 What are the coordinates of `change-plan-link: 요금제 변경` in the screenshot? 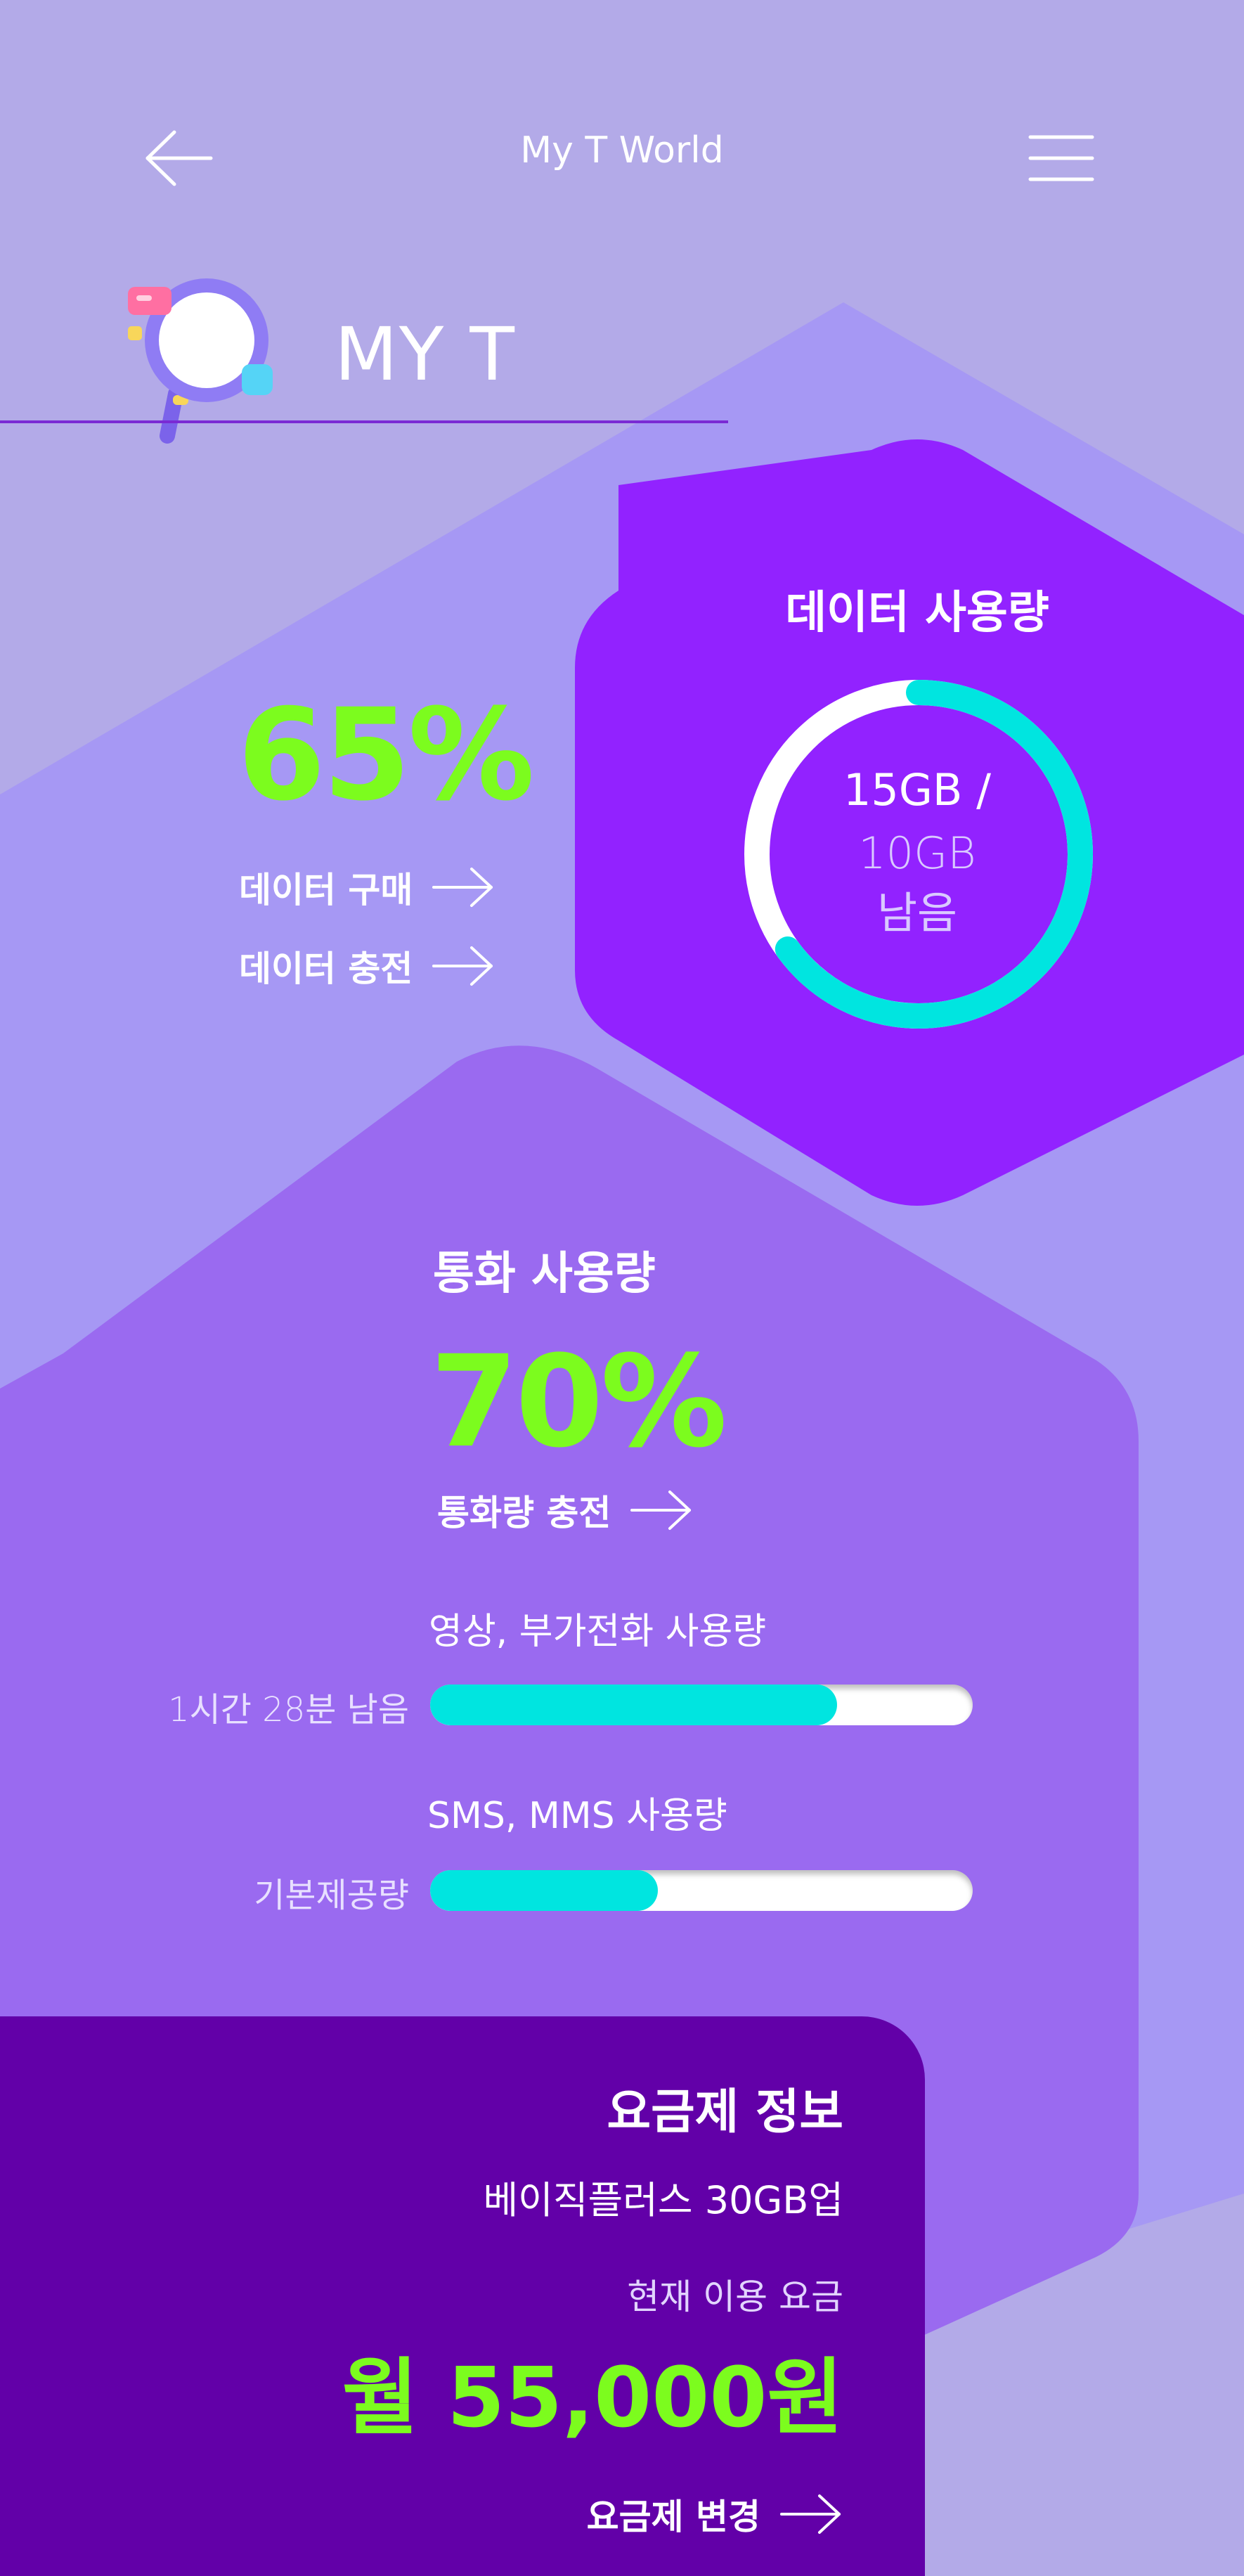 It's located at (715, 2514).